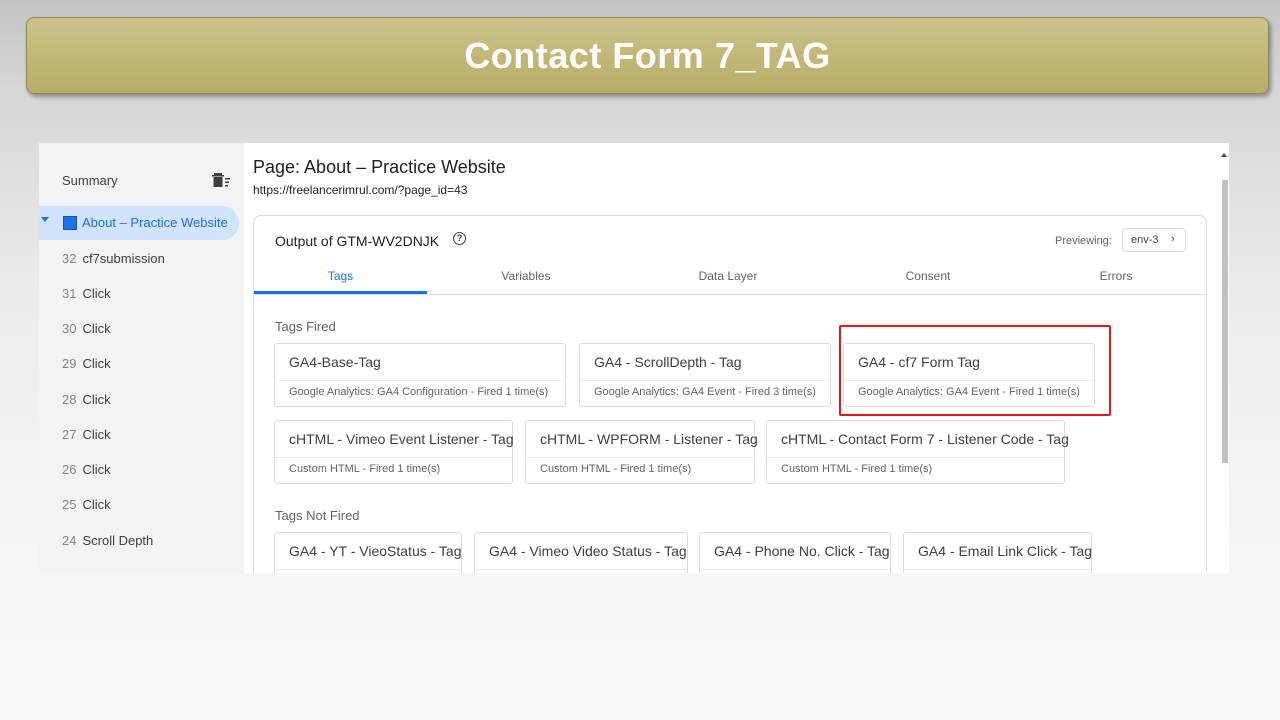  What do you see at coordinates (1116, 276) in the screenshot?
I see `tab-errors: Errors` at bounding box center [1116, 276].